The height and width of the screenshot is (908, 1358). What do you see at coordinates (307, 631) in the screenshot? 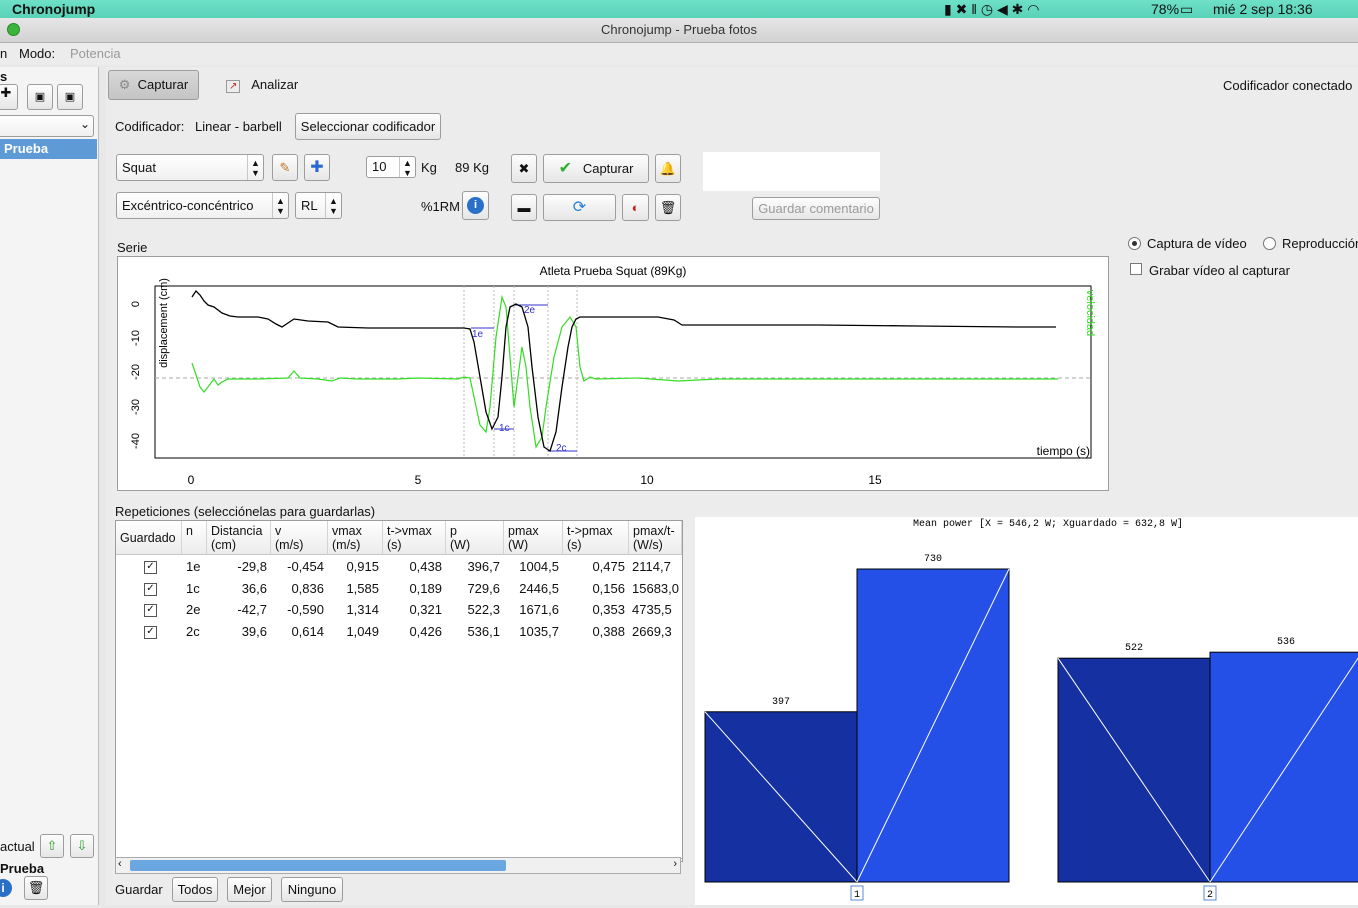
I see `cell-v: 0,614` at bounding box center [307, 631].